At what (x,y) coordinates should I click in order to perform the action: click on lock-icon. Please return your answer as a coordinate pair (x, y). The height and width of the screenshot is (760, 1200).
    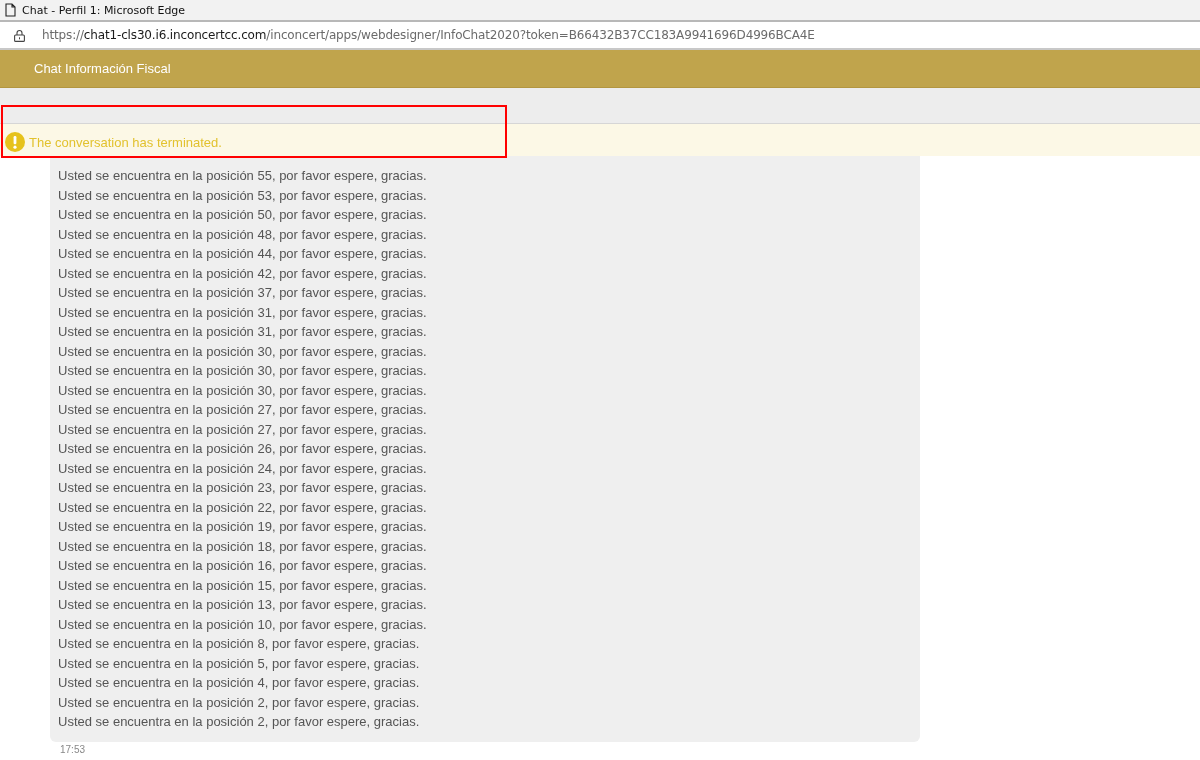
    Looking at the image, I should click on (19, 35).